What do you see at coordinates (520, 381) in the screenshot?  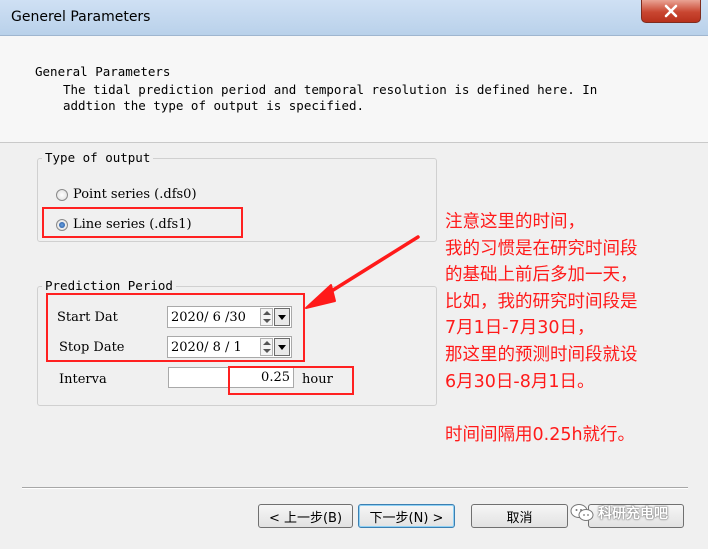 I see `annotation-line: 6月30日-8月1日。` at bounding box center [520, 381].